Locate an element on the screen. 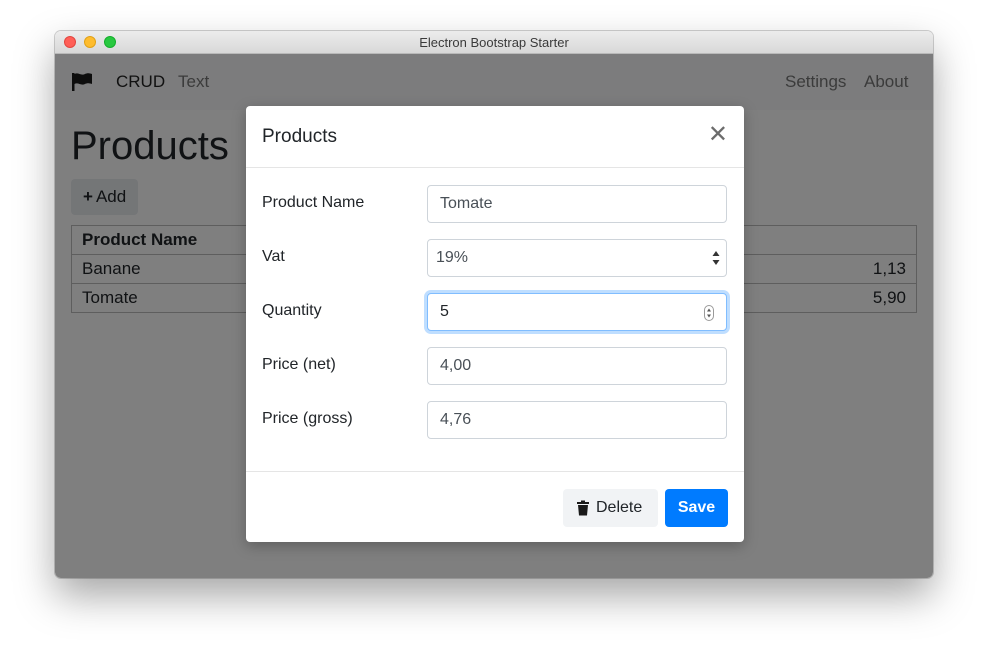 The image size is (989, 658). price-gross-input: 4,76 is located at coordinates (577, 420).